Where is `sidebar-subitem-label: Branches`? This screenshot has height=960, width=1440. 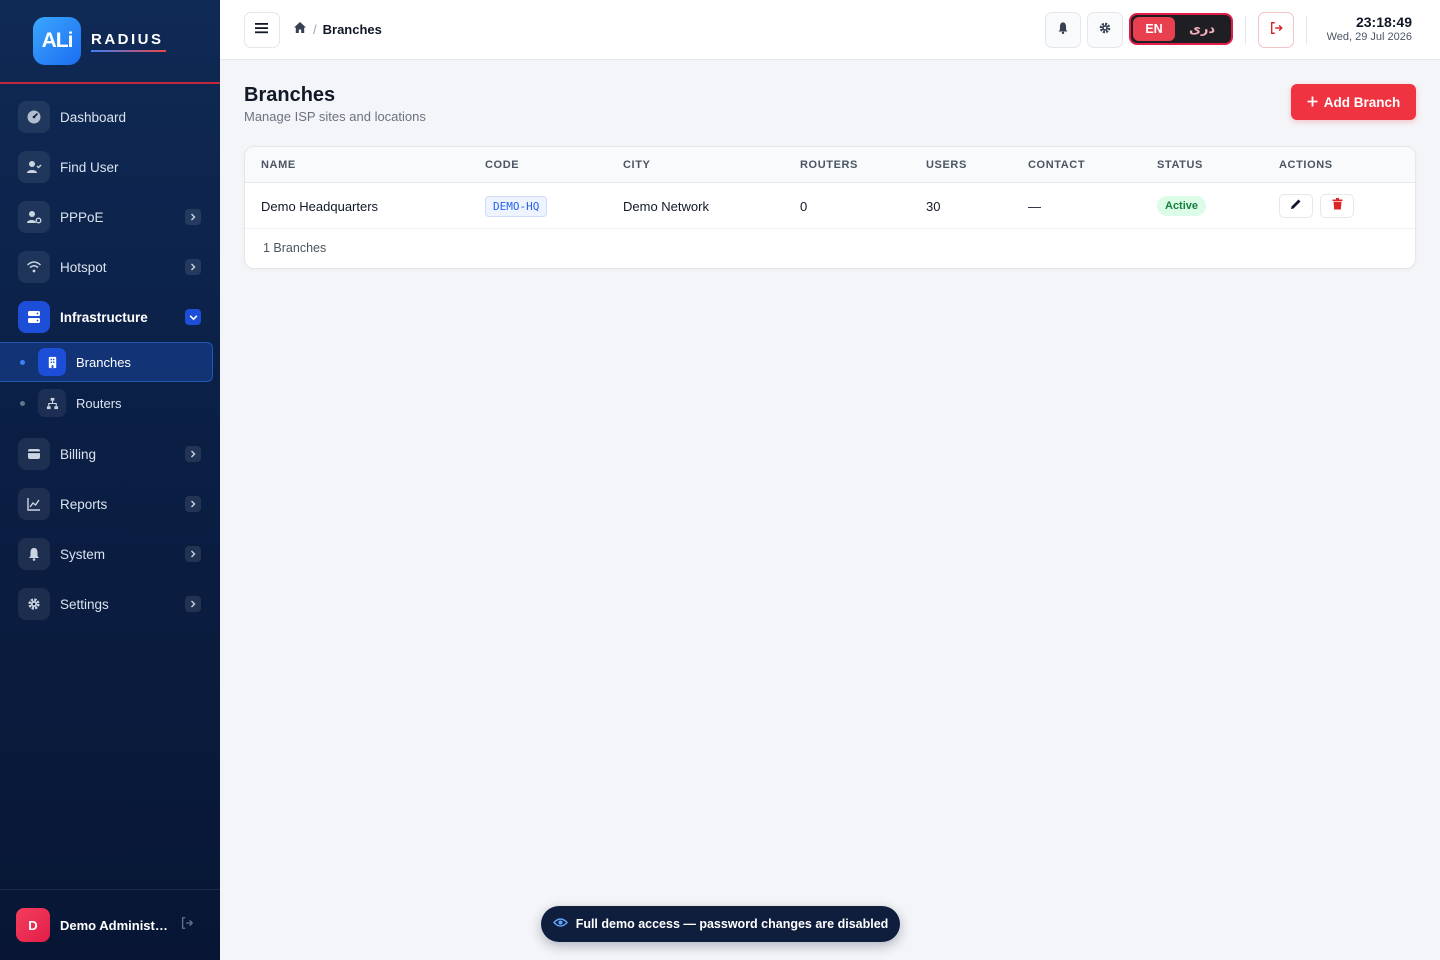 sidebar-subitem-label: Branches is located at coordinates (103, 362).